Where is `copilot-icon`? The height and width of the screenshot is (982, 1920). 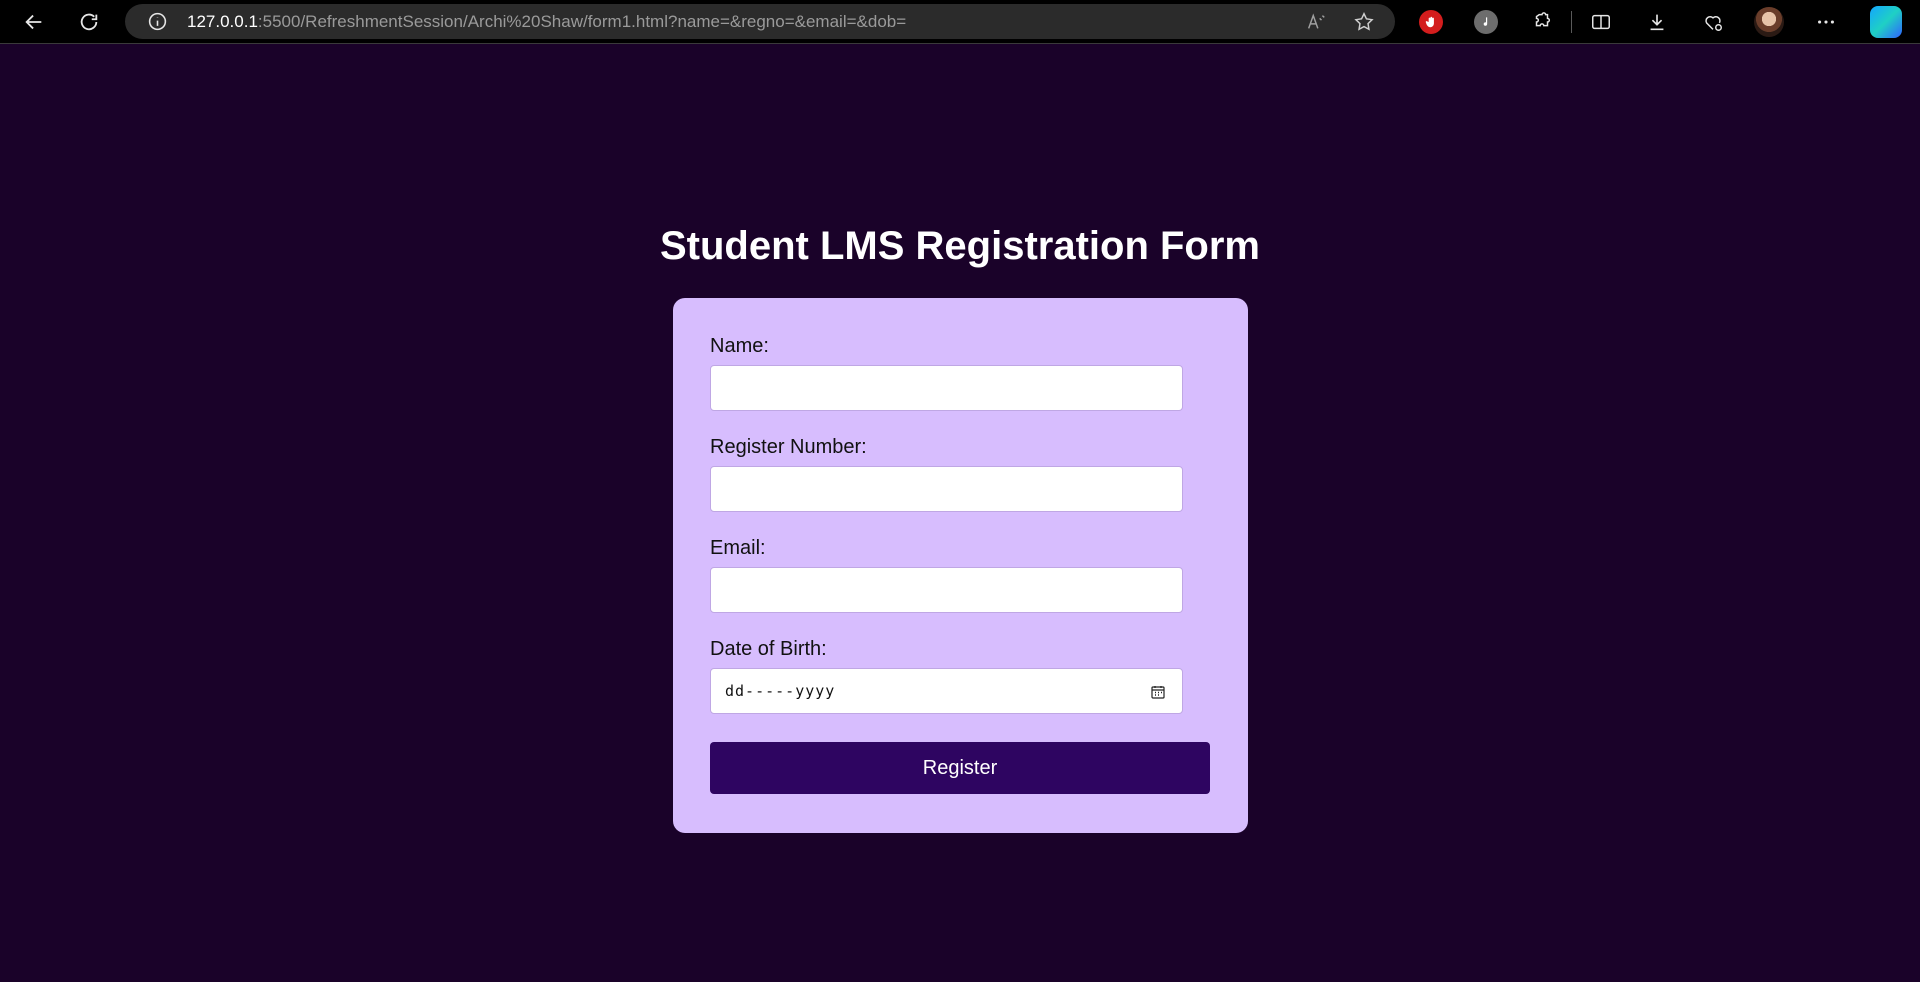
copilot-icon is located at coordinates (1886, 22).